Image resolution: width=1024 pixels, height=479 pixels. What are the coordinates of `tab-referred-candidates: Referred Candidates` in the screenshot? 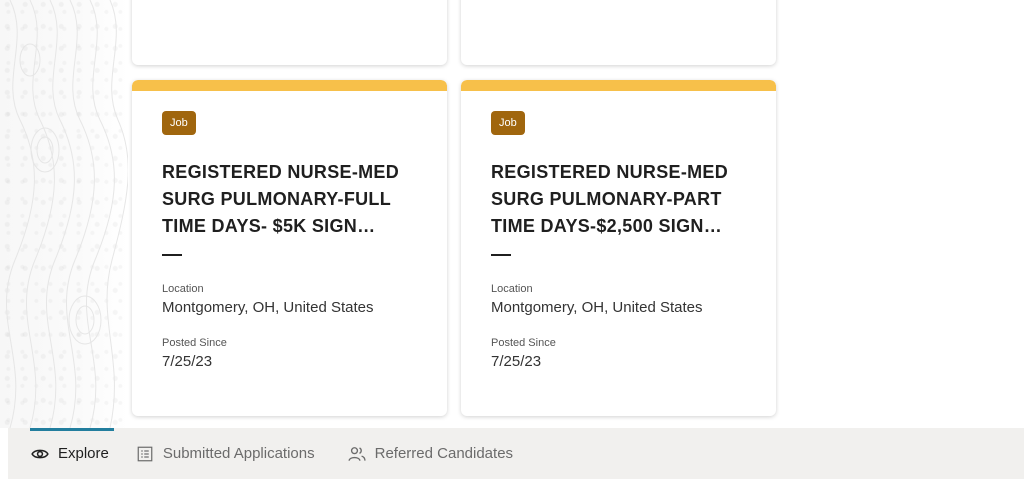 It's located at (428, 453).